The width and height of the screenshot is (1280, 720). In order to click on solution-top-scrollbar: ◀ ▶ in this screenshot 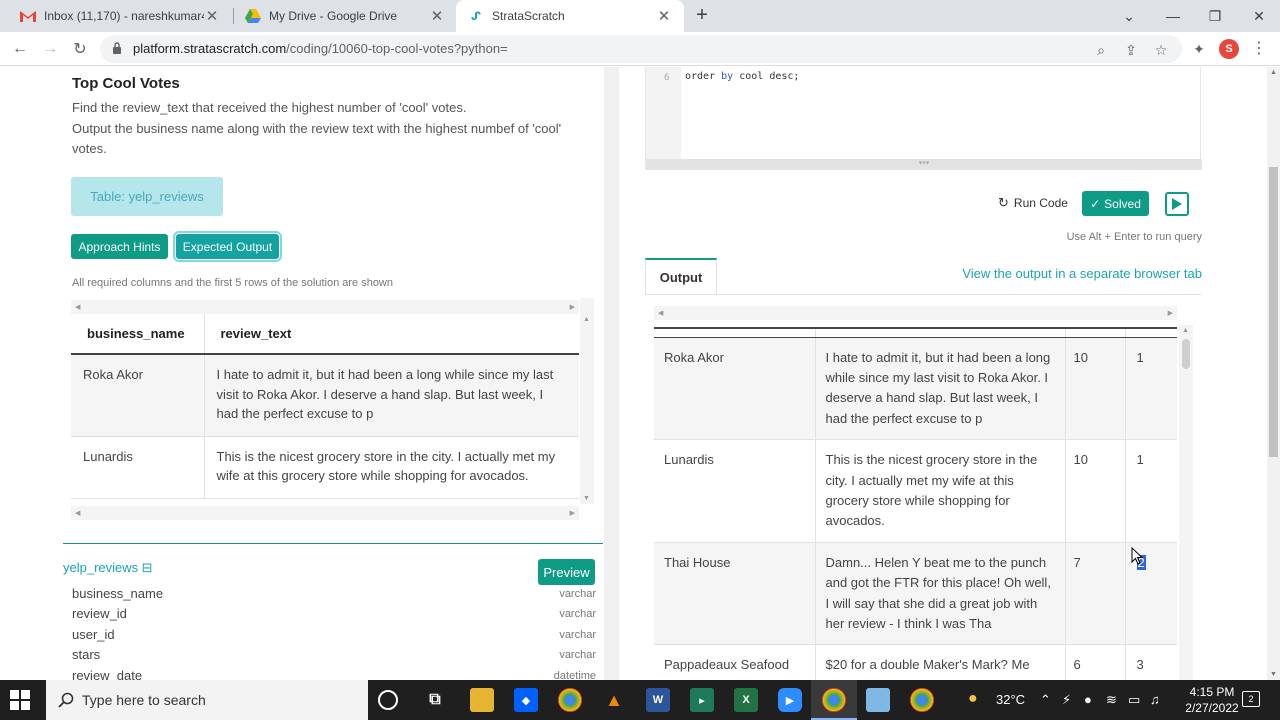, I will do `click(325, 307)`.